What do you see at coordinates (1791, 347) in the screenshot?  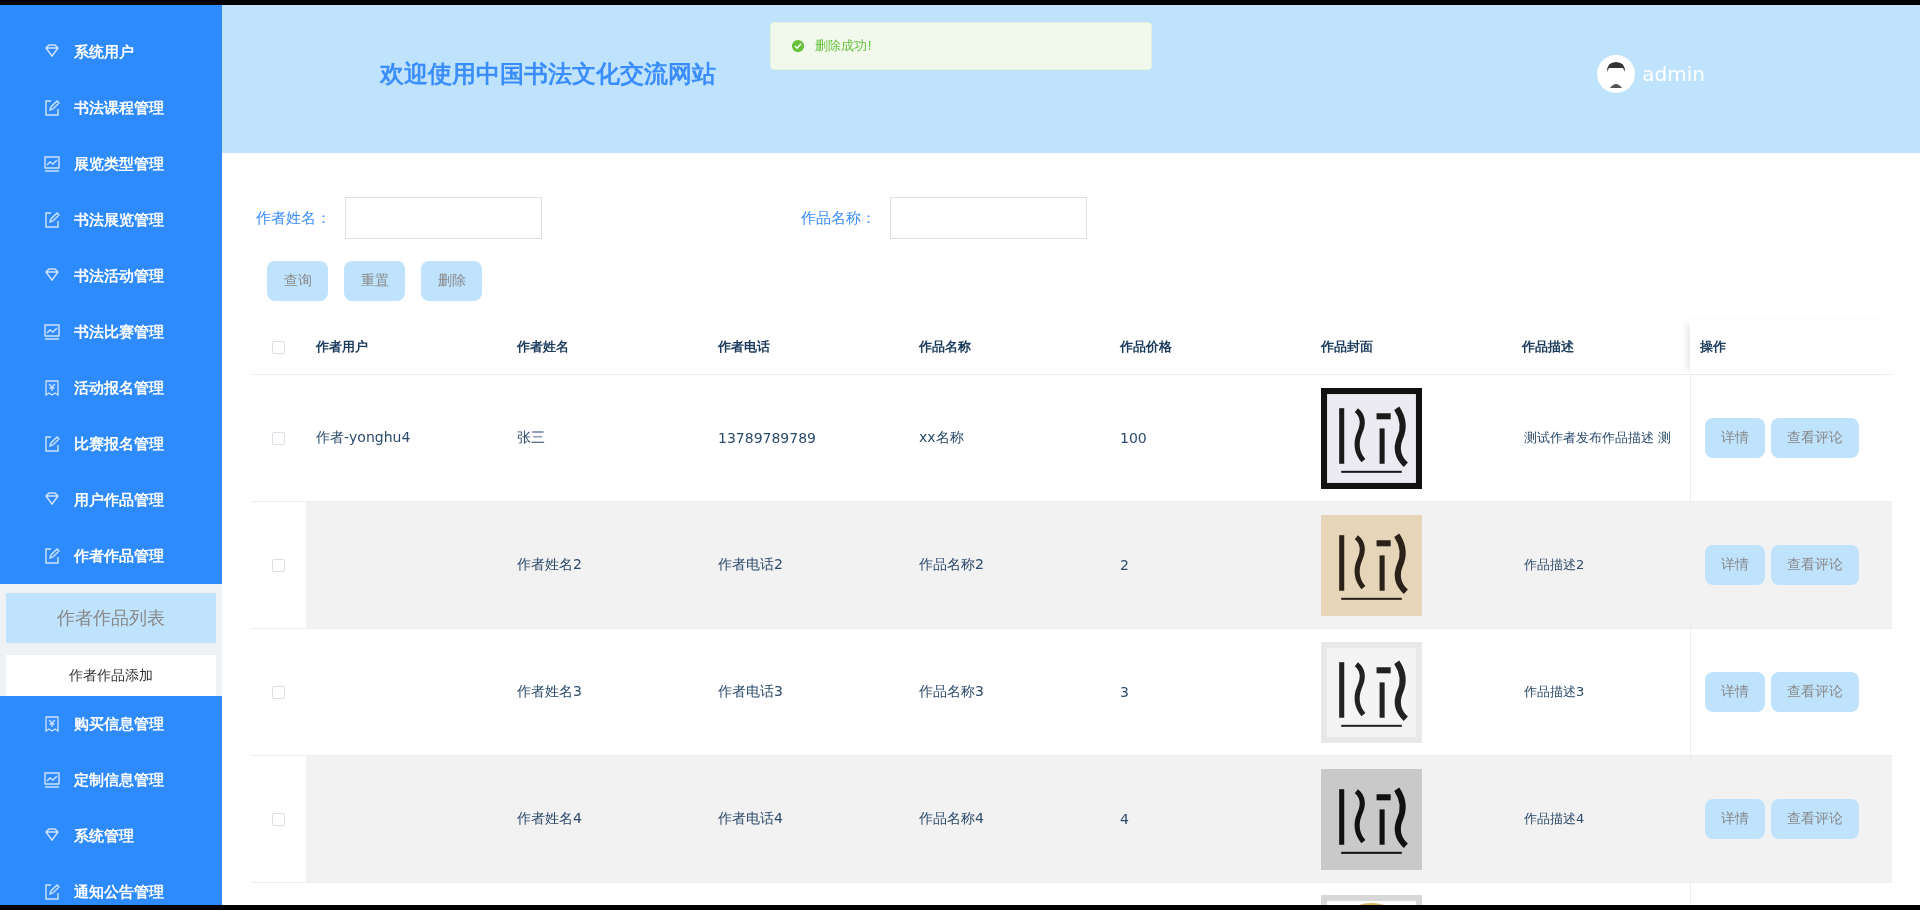 I see `column-header: 操作` at bounding box center [1791, 347].